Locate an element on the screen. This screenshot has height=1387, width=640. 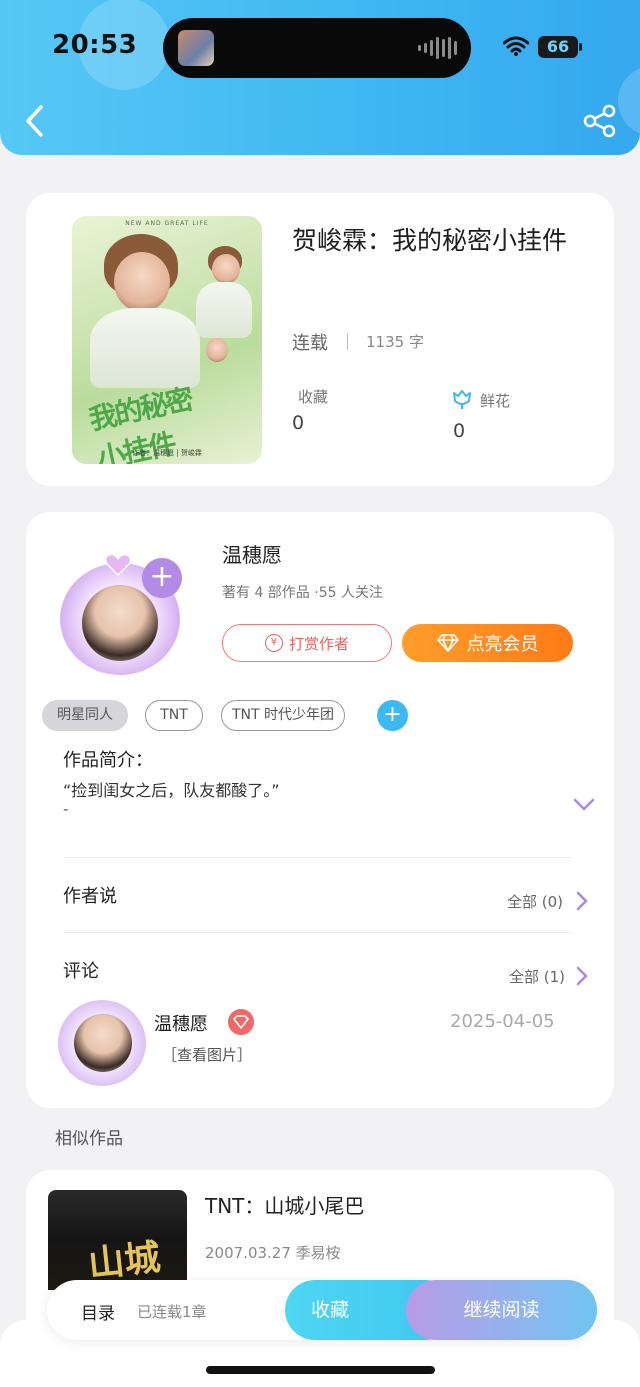
book-cover: NEW AND GREAT LIFE 我的秘密小挂件 作者：温穗愿 | 贺峻霖 is located at coordinates (167, 340).